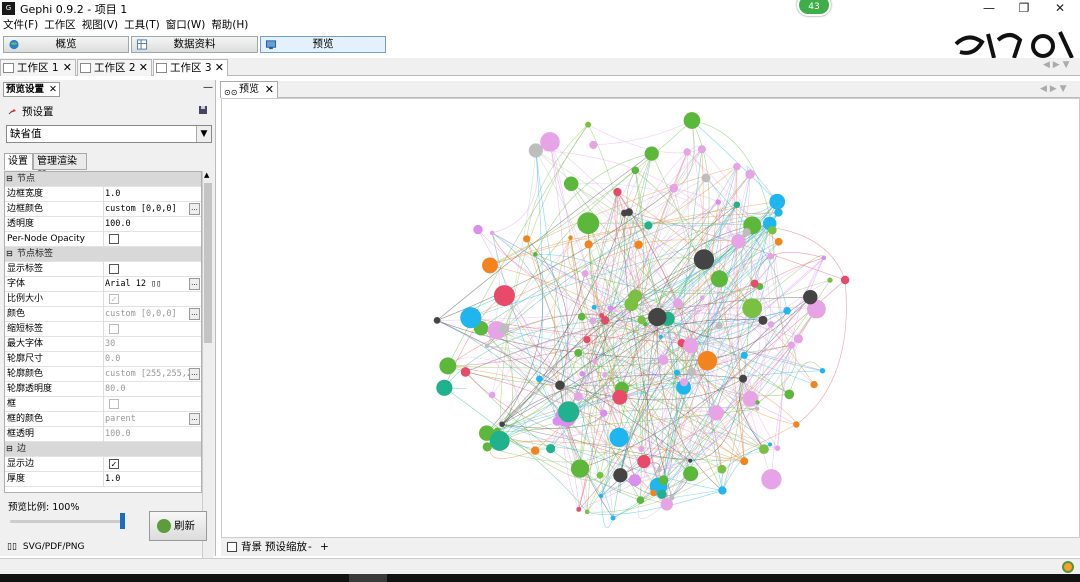 The image size is (1080, 582). Describe the element at coordinates (60, 25) in the screenshot. I see `menu-workspace: 工作区` at that location.